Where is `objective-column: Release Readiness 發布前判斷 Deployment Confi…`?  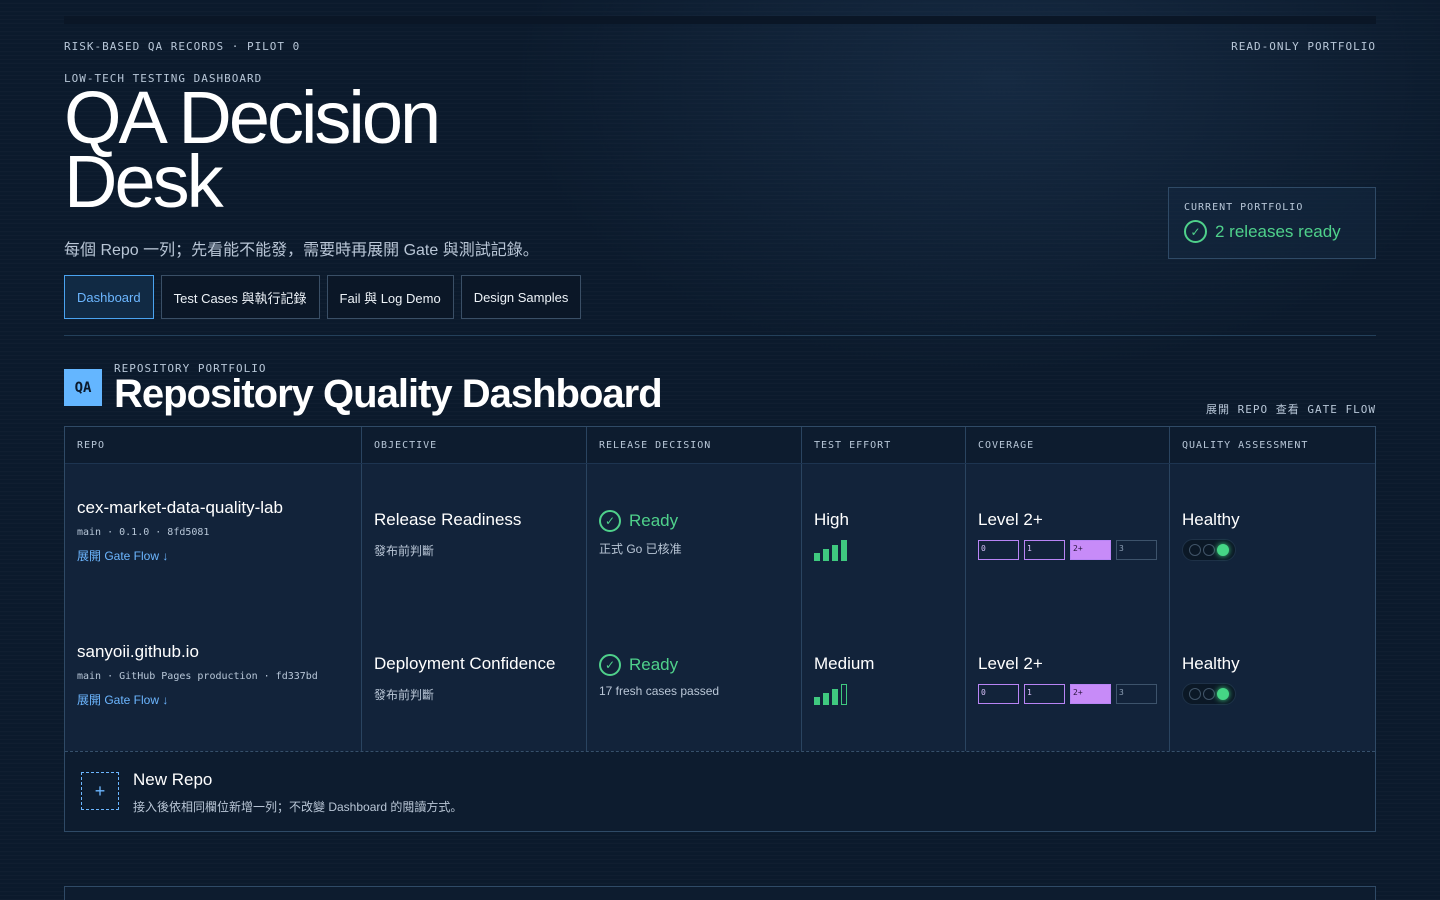
objective-column: Release Readiness 發布前判斷 Deployment Confi… is located at coordinates (474, 608).